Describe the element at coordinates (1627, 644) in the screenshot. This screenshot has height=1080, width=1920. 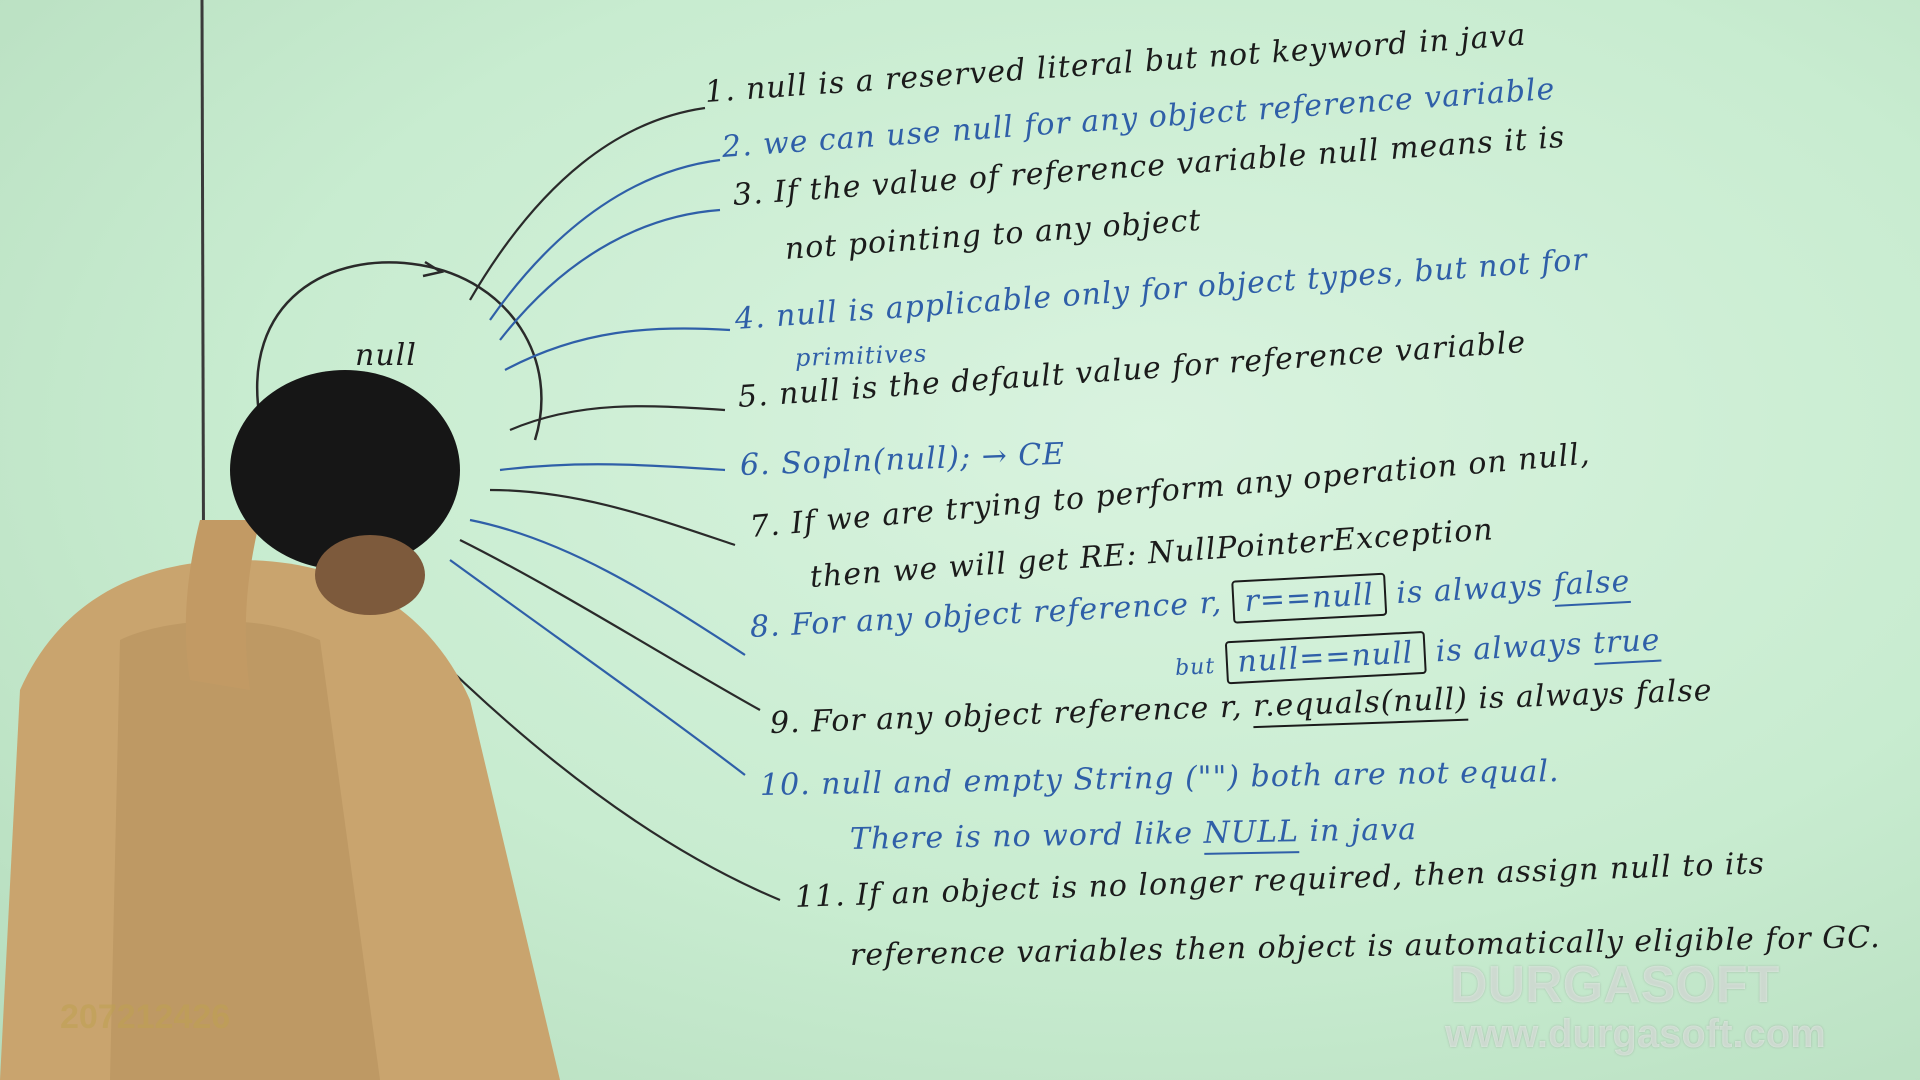
I see `note-8-true: true` at that location.